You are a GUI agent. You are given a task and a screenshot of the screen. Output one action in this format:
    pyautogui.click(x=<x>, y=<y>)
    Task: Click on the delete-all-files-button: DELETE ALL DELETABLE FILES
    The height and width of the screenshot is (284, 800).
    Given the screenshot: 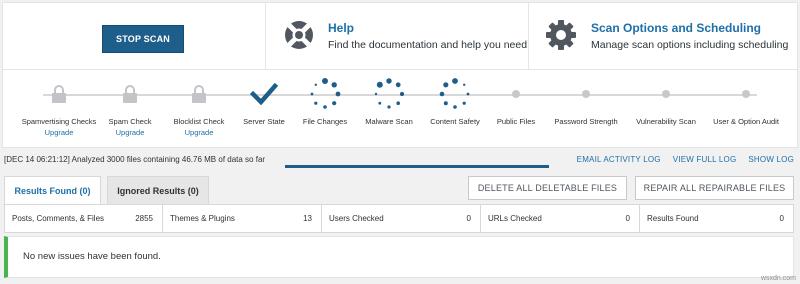 What is the action you would take?
    pyautogui.click(x=547, y=188)
    